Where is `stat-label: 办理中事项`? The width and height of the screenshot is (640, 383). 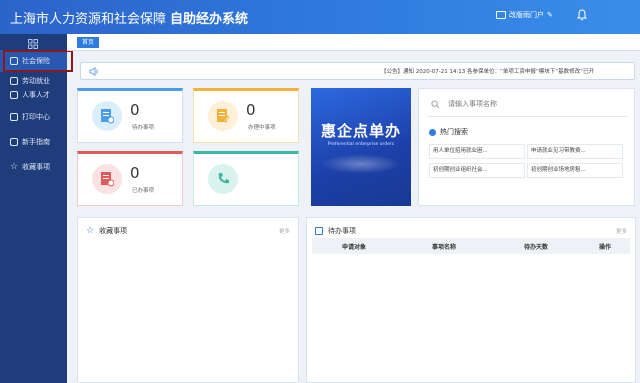 stat-label: 办理中事项 is located at coordinates (262, 128).